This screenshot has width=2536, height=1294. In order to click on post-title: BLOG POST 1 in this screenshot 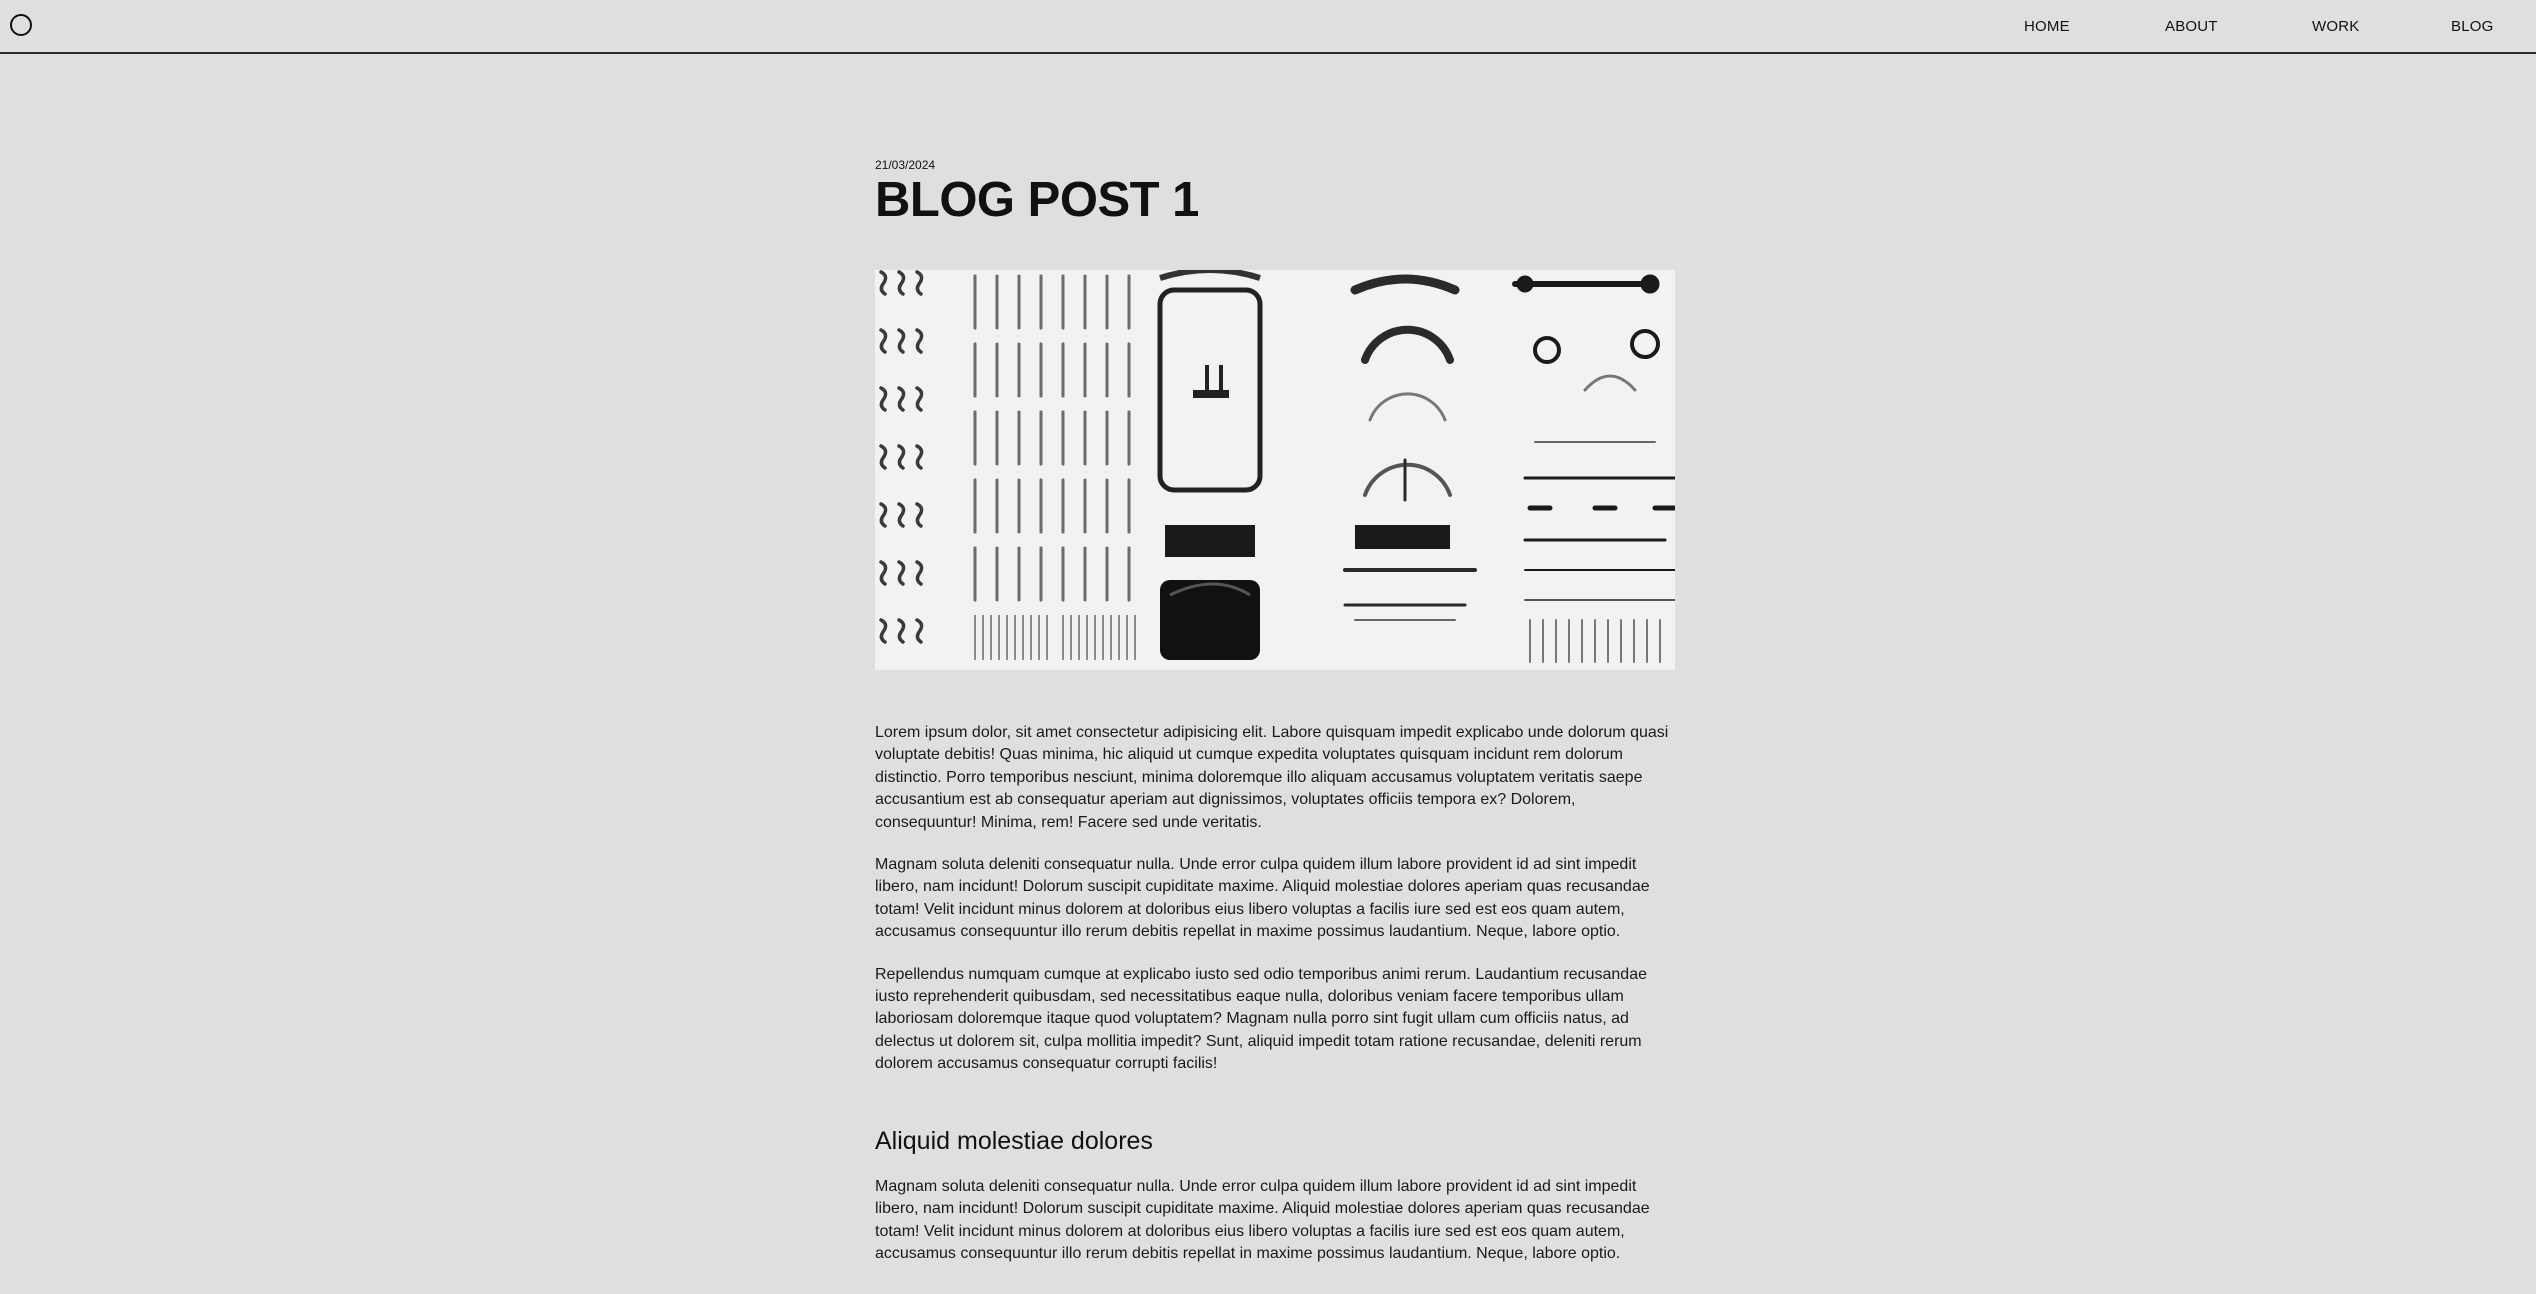, I will do `click(1037, 200)`.